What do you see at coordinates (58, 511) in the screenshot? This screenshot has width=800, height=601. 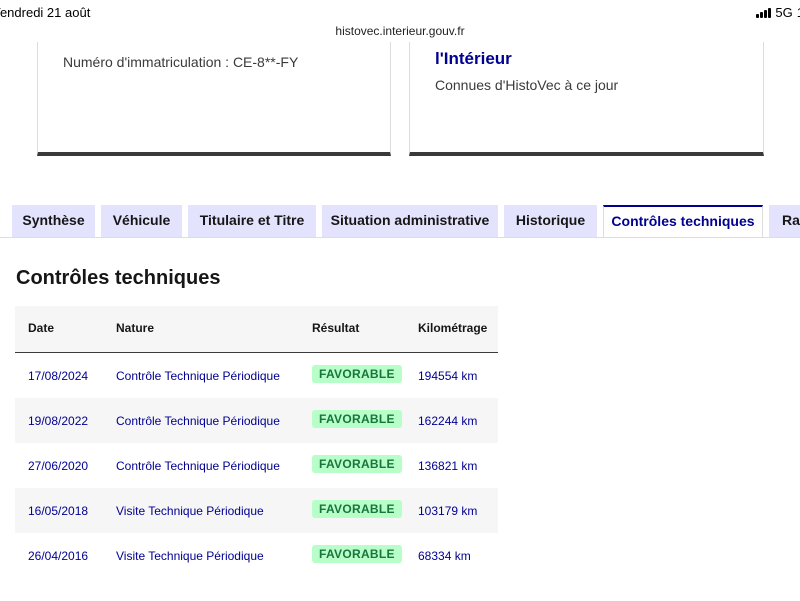 I see `row-date: 16/05/2018` at bounding box center [58, 511].